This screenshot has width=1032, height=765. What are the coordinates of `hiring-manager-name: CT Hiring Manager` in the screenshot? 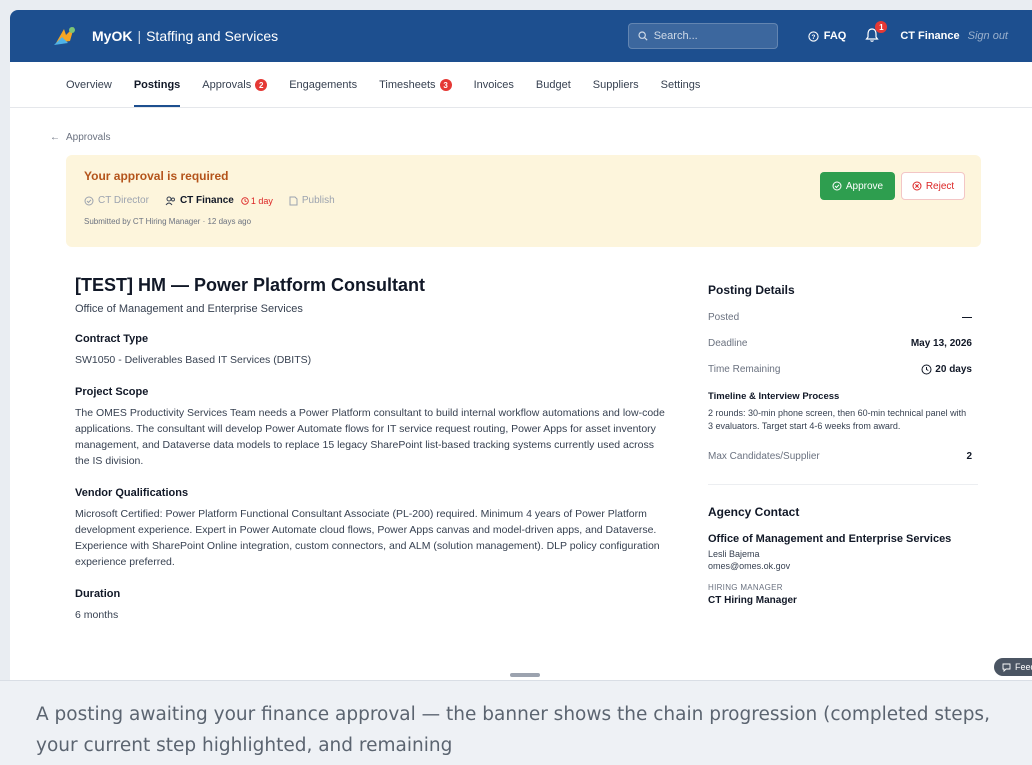 It's located at (752, 600).